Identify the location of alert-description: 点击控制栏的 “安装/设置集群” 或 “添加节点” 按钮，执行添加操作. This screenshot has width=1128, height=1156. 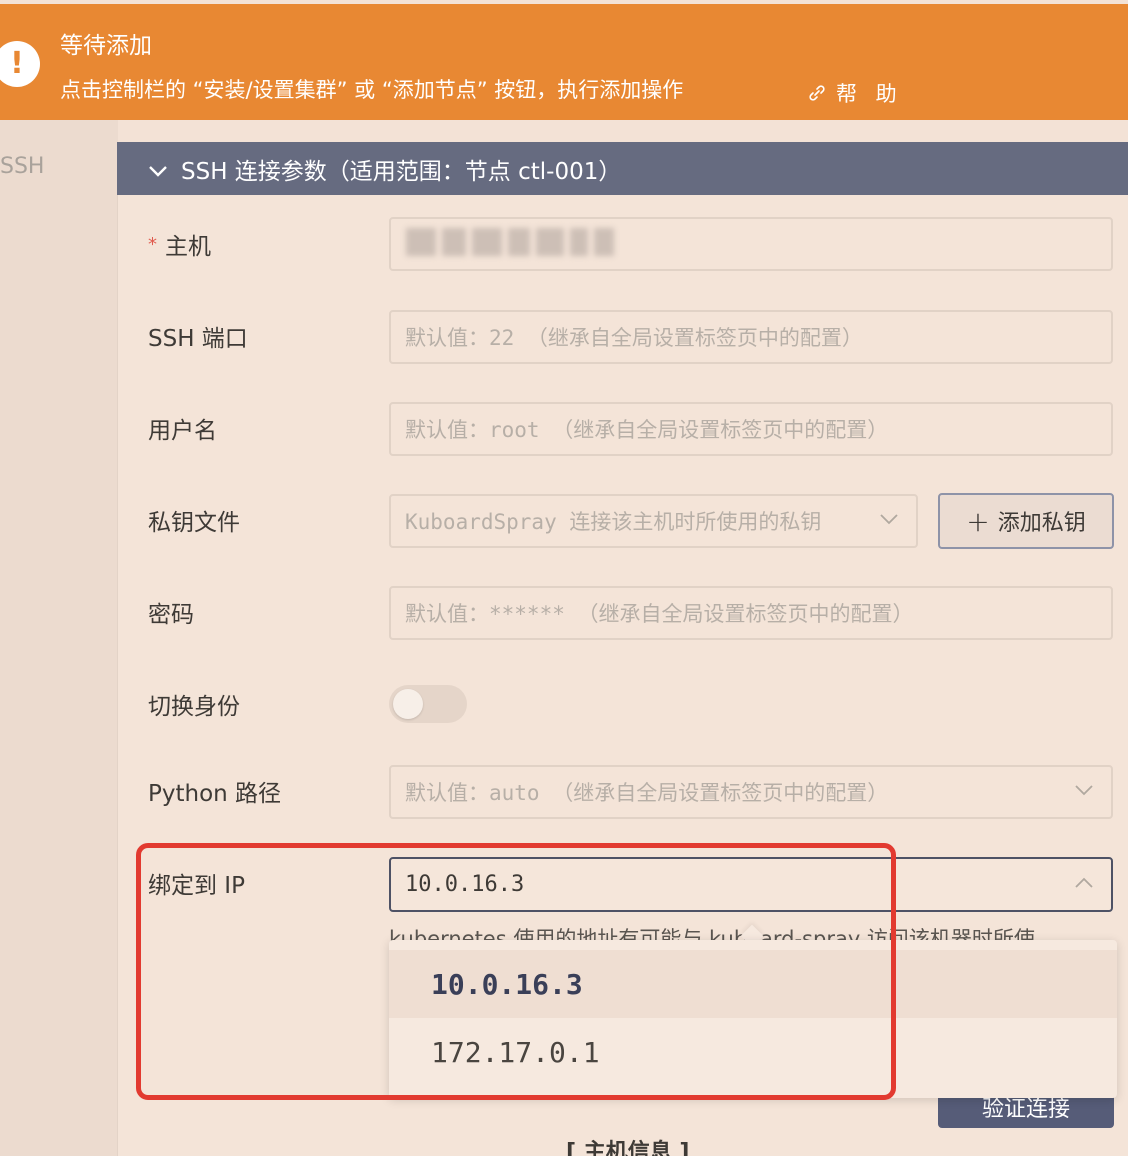
(372, 90).